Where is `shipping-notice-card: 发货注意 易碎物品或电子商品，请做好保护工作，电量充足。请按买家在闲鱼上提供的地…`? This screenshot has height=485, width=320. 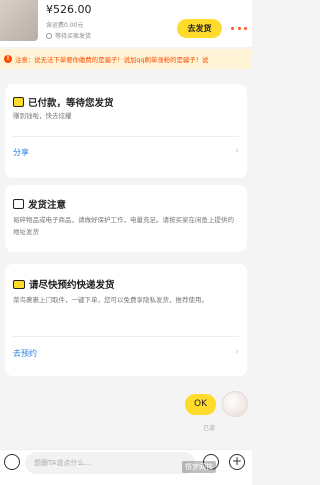 shipping-notice-card: 发货注意 易碎物品或电子商品，请做好保护工作，电量充足。请按买家在闲鱼上提供的地… is located at coordinates (126, 218).